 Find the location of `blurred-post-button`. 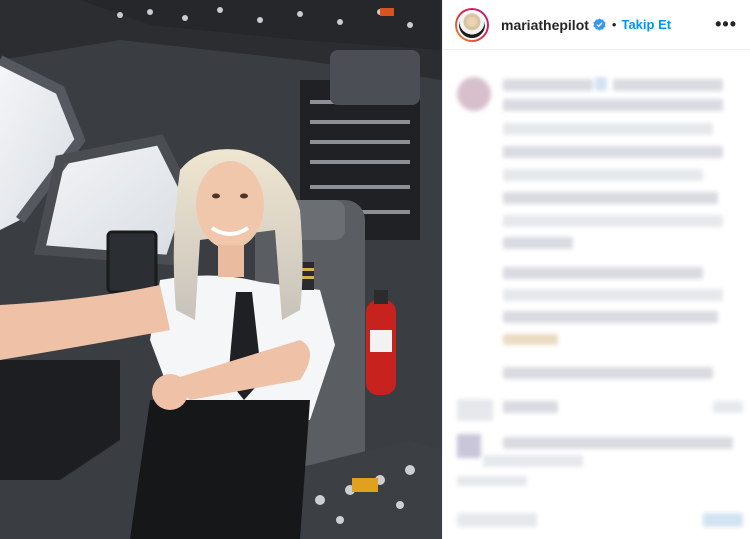

blurred-post-button is located at coordinates (723, 520).